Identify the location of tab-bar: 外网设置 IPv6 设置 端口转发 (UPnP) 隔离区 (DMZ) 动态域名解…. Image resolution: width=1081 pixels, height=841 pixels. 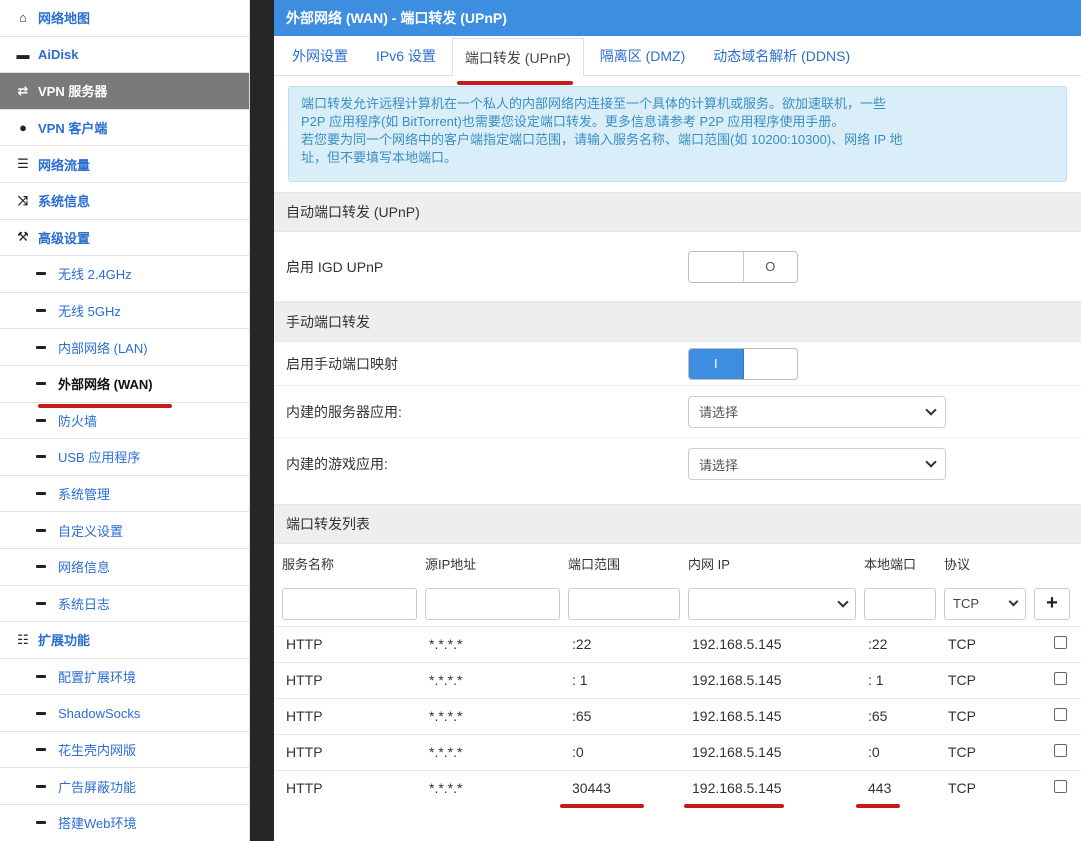
(677, 60).